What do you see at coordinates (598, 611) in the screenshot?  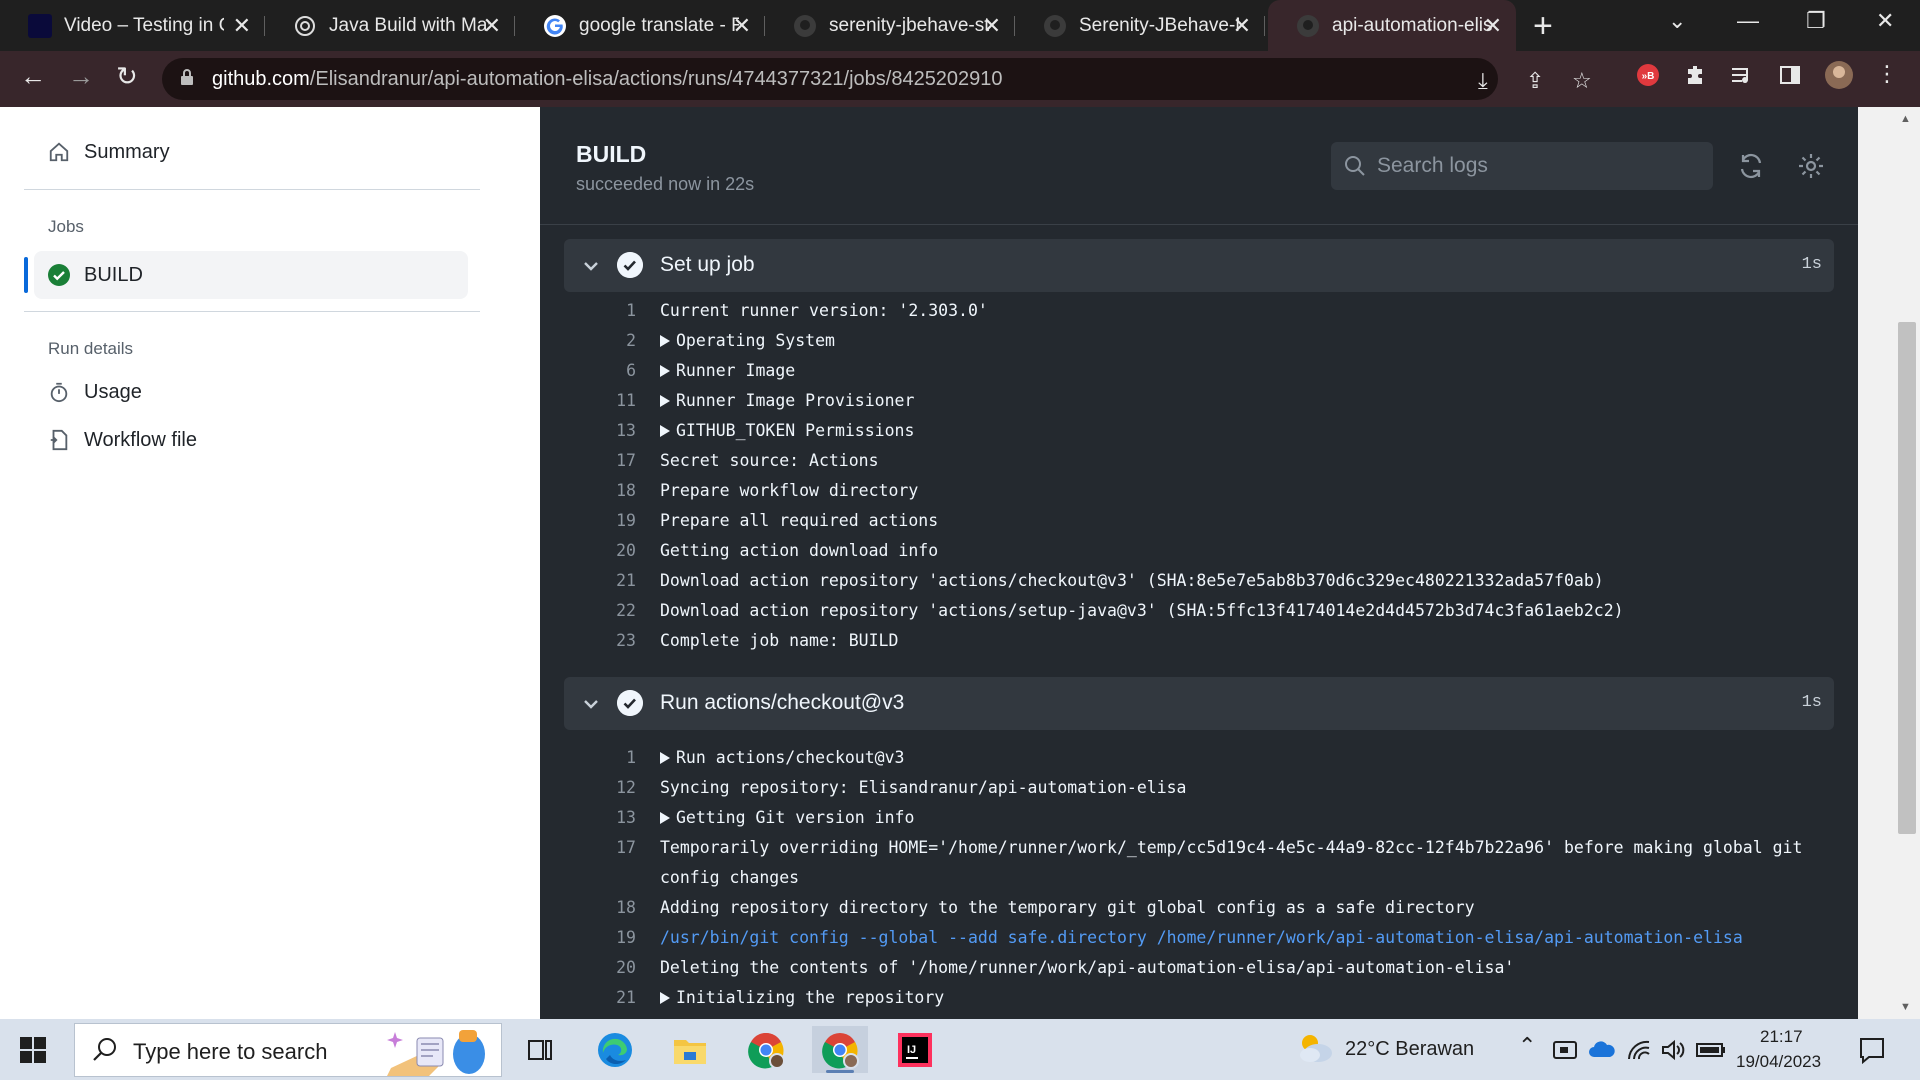 I see `log-line-number: 22` at bounding box center [598, 611].